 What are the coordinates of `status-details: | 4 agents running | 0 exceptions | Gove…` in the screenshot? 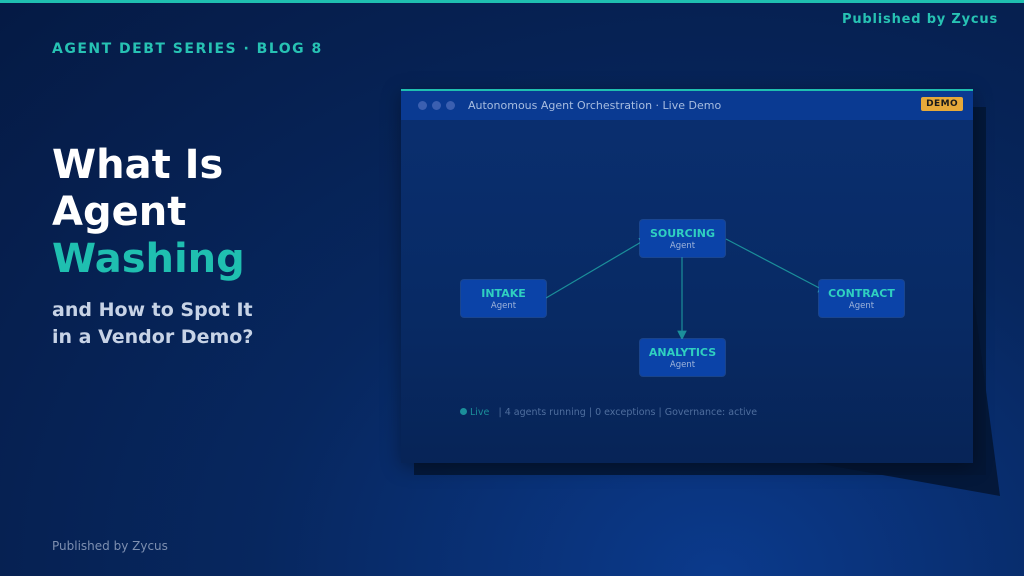 It's located at (628, 412).